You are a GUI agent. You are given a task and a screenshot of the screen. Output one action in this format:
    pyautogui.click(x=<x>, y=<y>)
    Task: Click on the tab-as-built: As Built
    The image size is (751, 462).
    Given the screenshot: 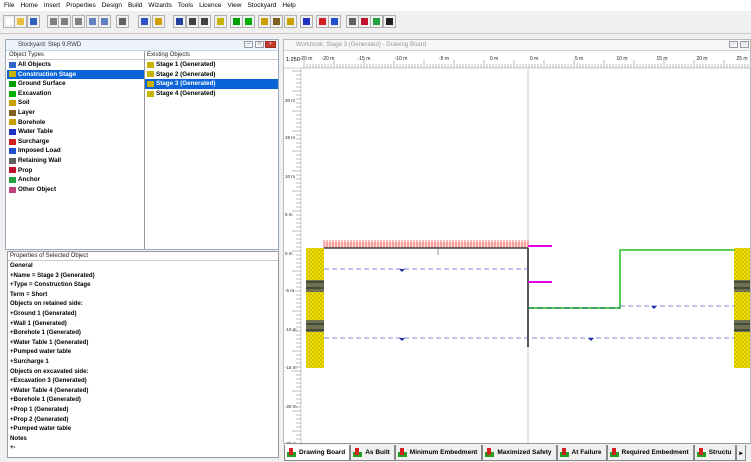 What is the action you would take?
    pyautogui.click(x=372, y=453)
    